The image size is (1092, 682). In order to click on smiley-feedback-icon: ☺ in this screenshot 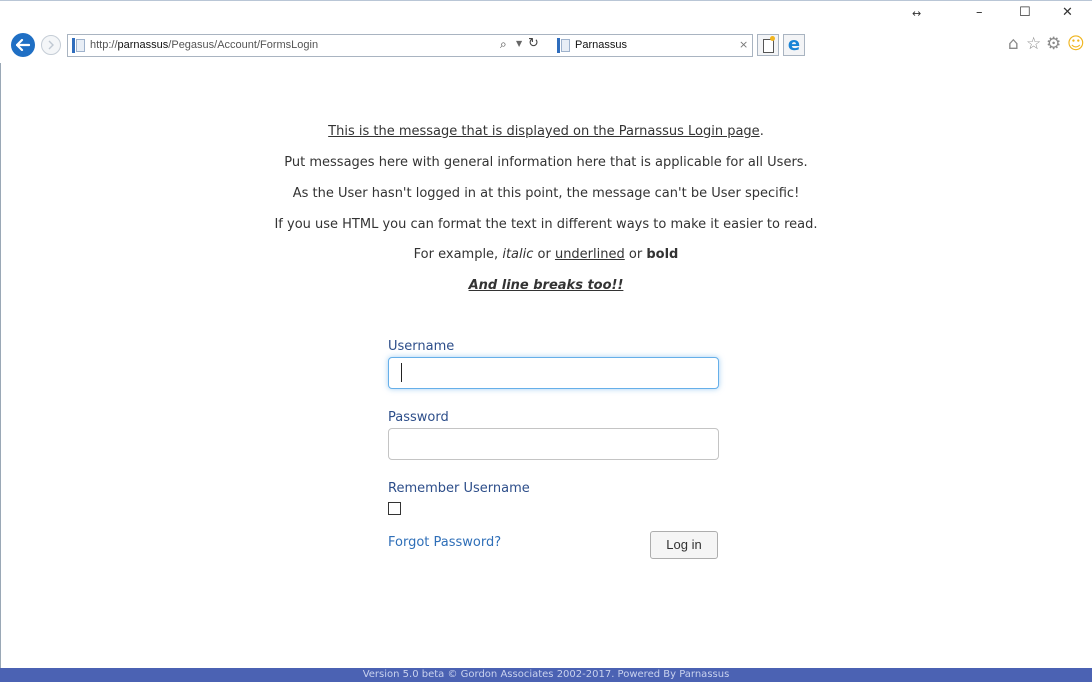, I will do `click(1076, 44)`.